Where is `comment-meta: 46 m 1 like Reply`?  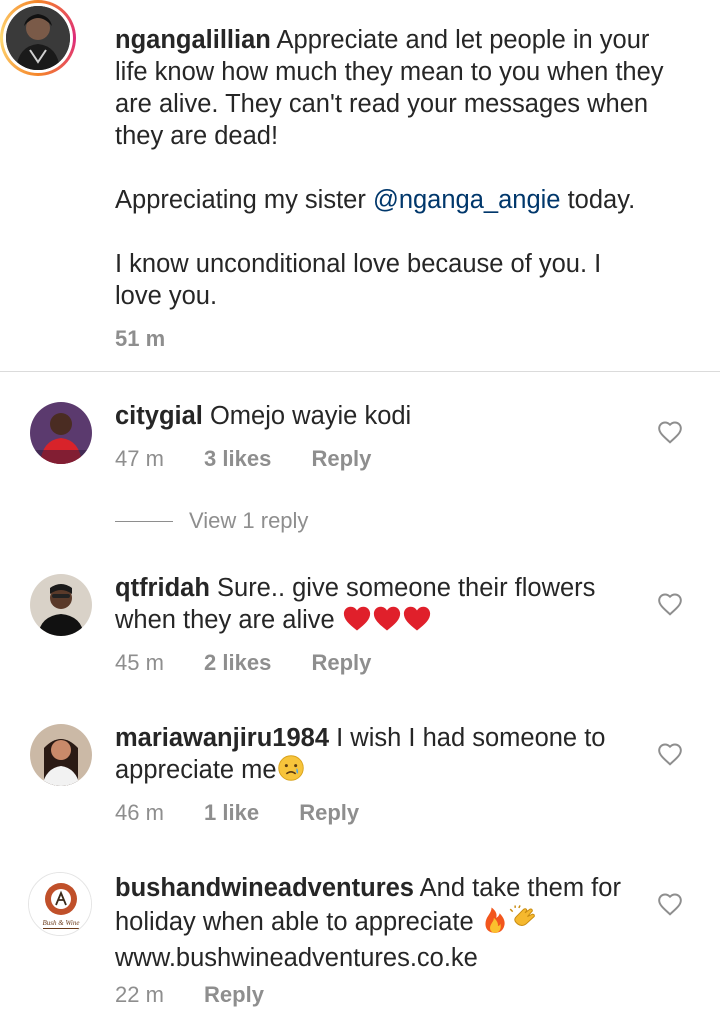 comment-meta: 46 m 1 like Reply is located at coordinates (254, 813).